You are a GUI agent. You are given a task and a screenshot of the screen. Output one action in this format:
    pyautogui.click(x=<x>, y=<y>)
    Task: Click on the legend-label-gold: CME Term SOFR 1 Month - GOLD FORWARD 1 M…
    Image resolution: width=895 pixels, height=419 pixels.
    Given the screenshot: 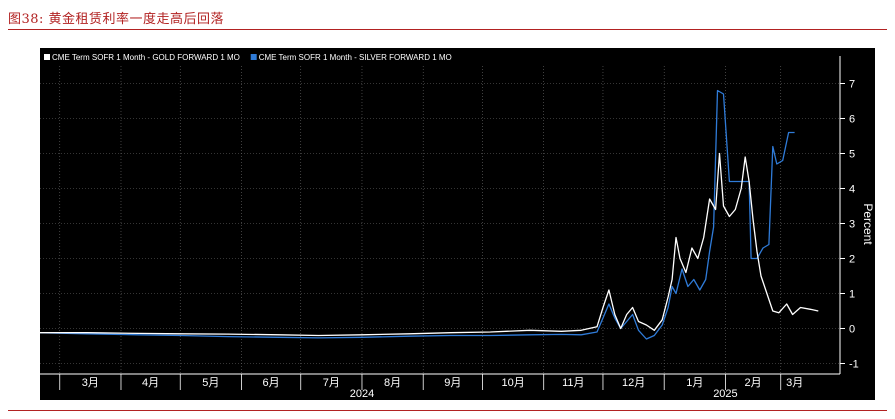 What is the action you would take?
    pyautogui.click(x=146, y=57)
    